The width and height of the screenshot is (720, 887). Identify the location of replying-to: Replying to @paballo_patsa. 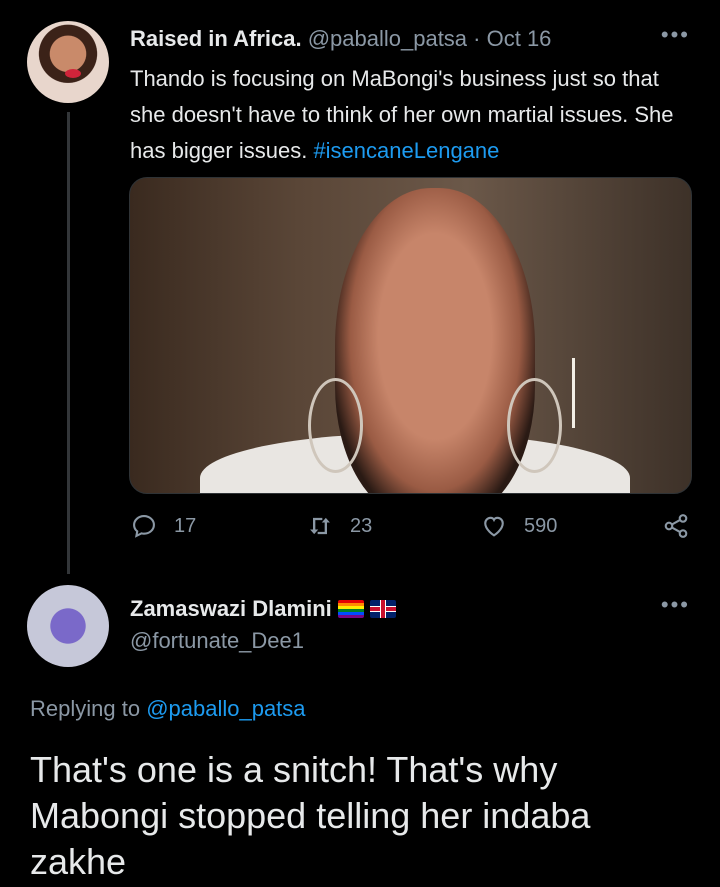
(168, 709).